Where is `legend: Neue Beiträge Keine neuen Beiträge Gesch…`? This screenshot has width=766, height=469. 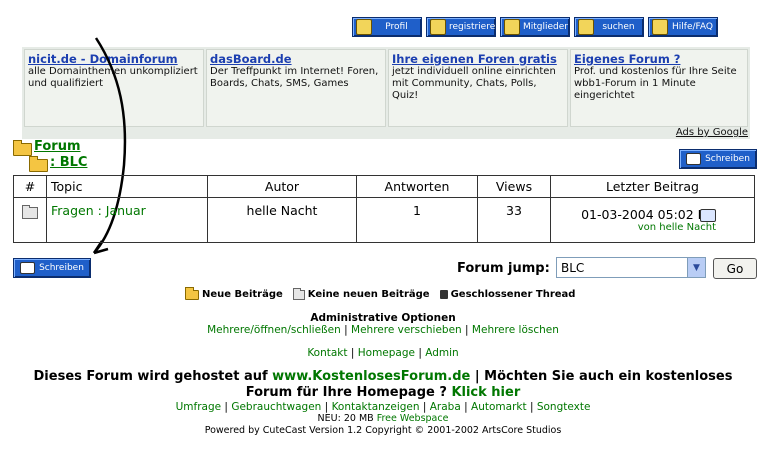
legend: Neue Beiträge Keine neuen Beiträge Gesch… is located at coordinates (380, 293).